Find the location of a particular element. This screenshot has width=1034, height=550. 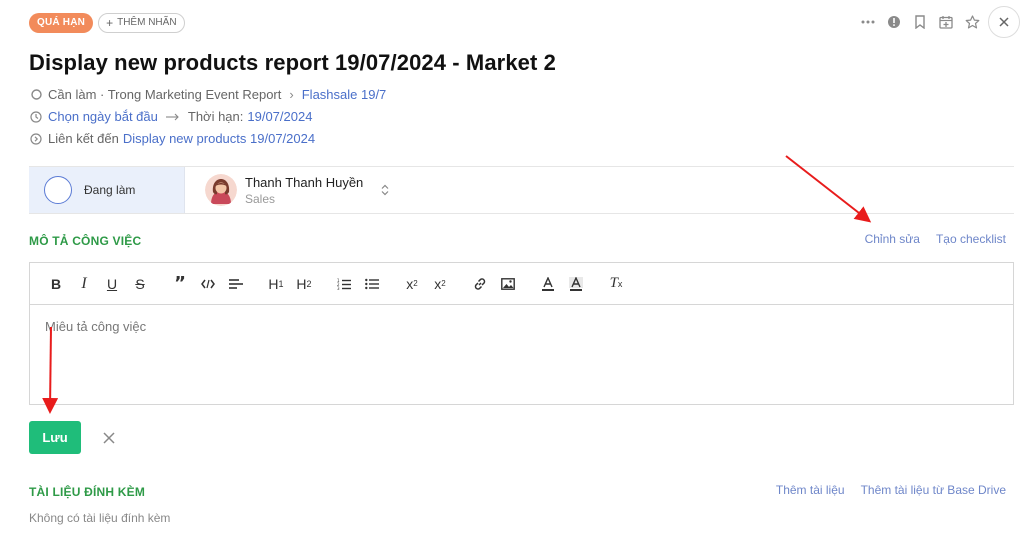

status-assignee-row: Đang làm Thanh Thanh Huyền Sales is located at coordinates (521, 190).